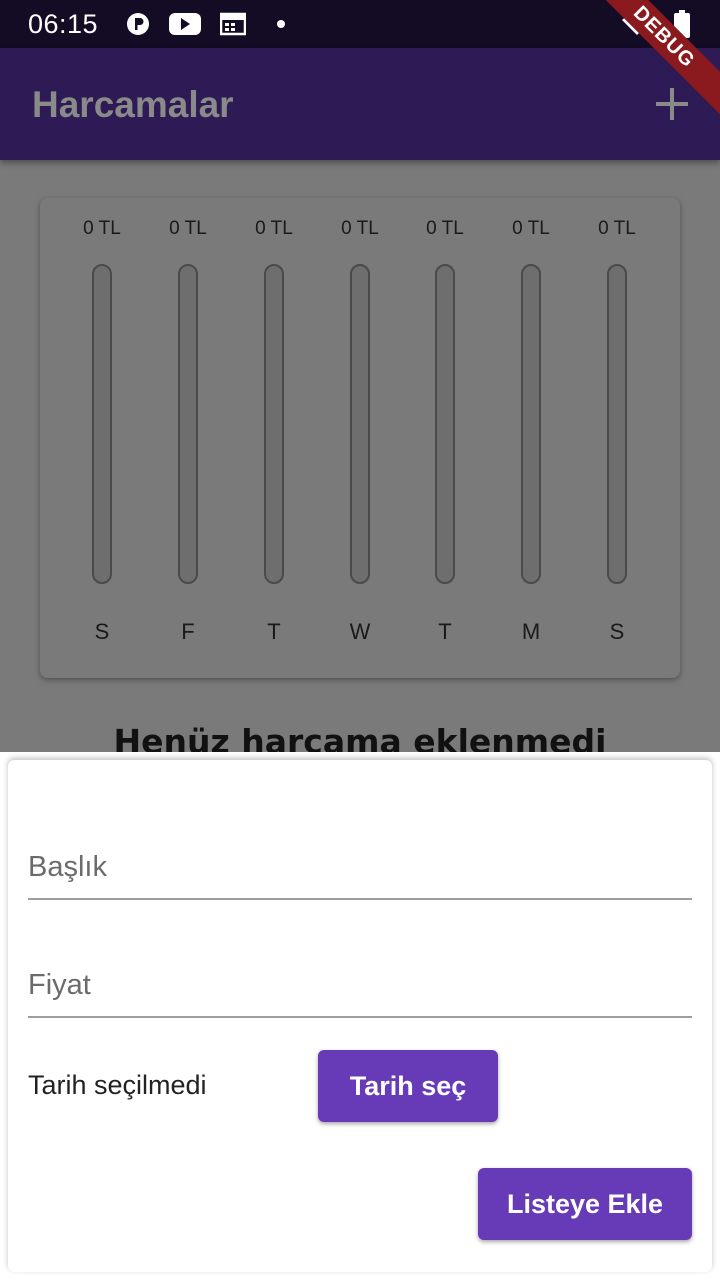  Describe the element at coordinates (408, 1086) in the screenshot. I see `pick-date-button: Tarih seç` at that location.